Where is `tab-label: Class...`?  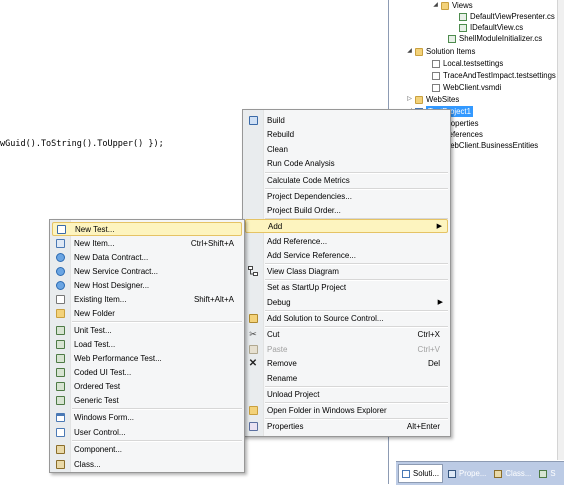 tab-label: Class... is located at coordinates (518, 473).